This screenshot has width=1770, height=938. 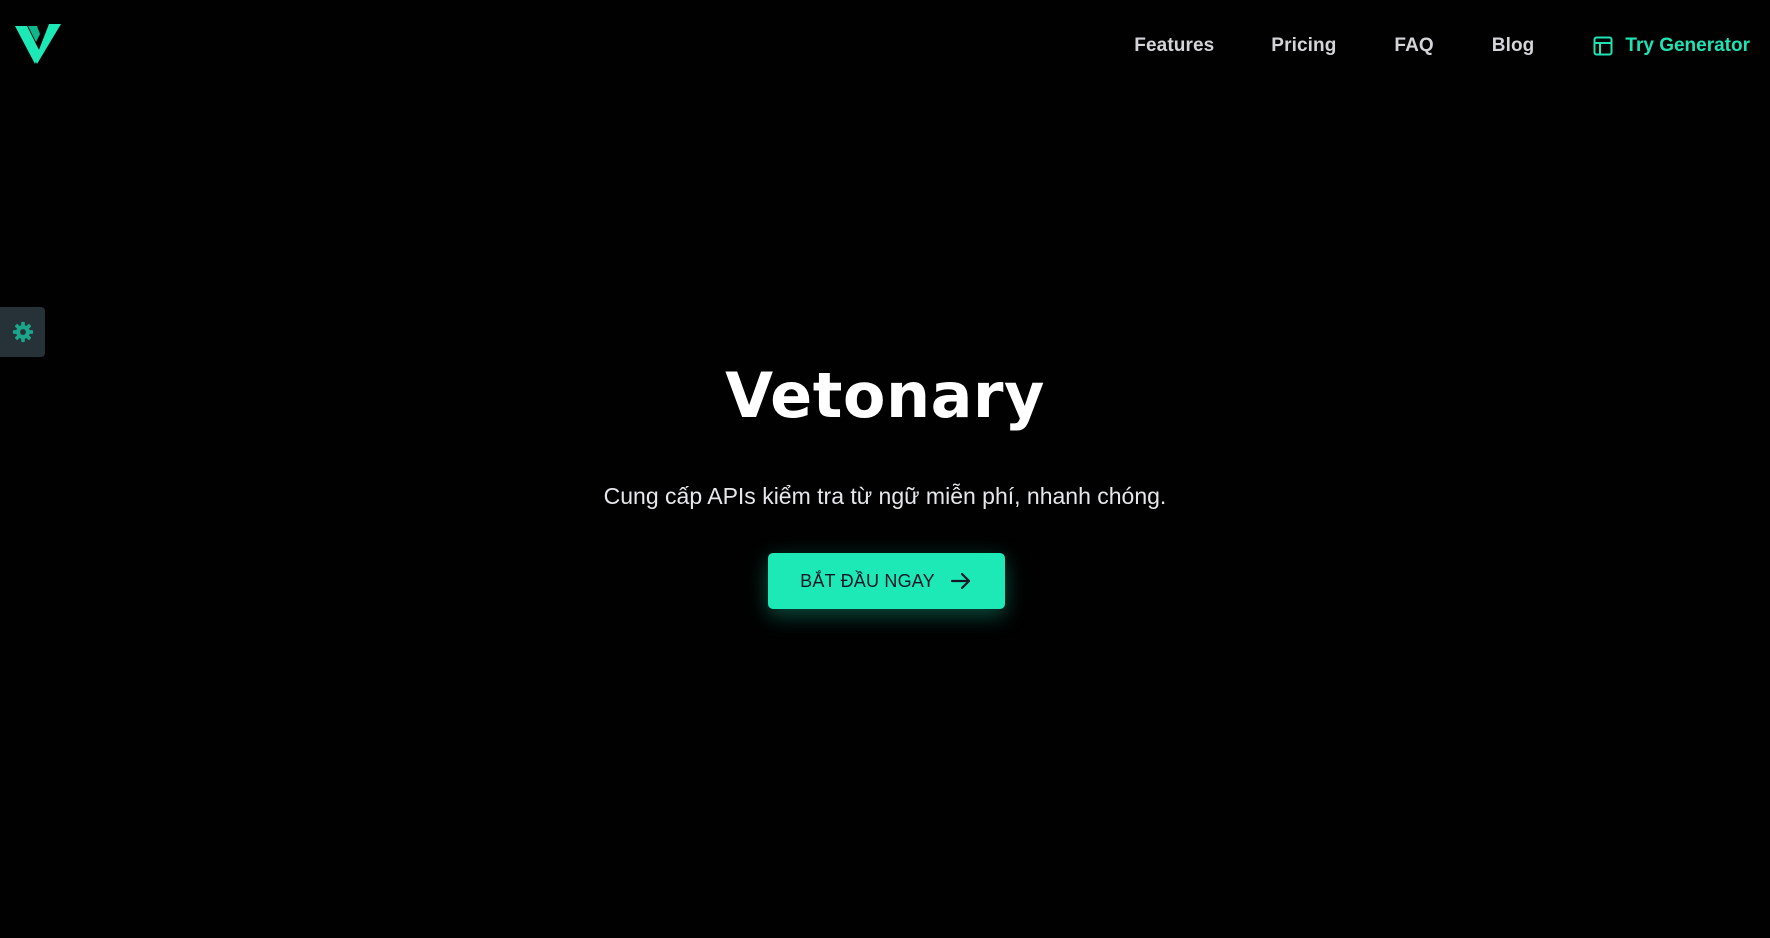 I want to click on arrow-right-icon, so click(x=961, y=581).